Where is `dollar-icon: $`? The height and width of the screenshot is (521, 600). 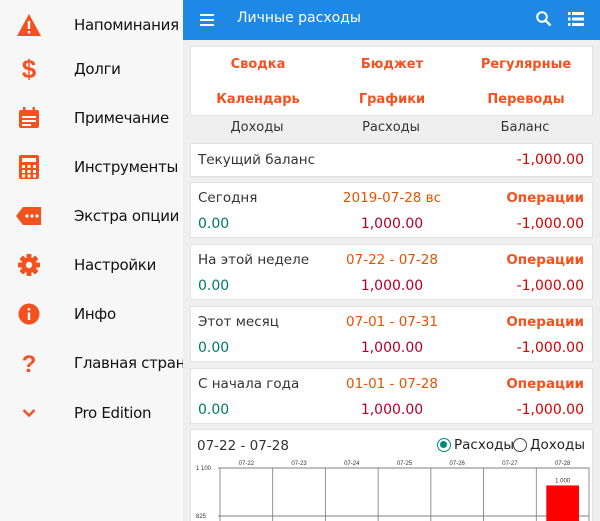 dollar-icon: $ is located at coordinates (29, 69).